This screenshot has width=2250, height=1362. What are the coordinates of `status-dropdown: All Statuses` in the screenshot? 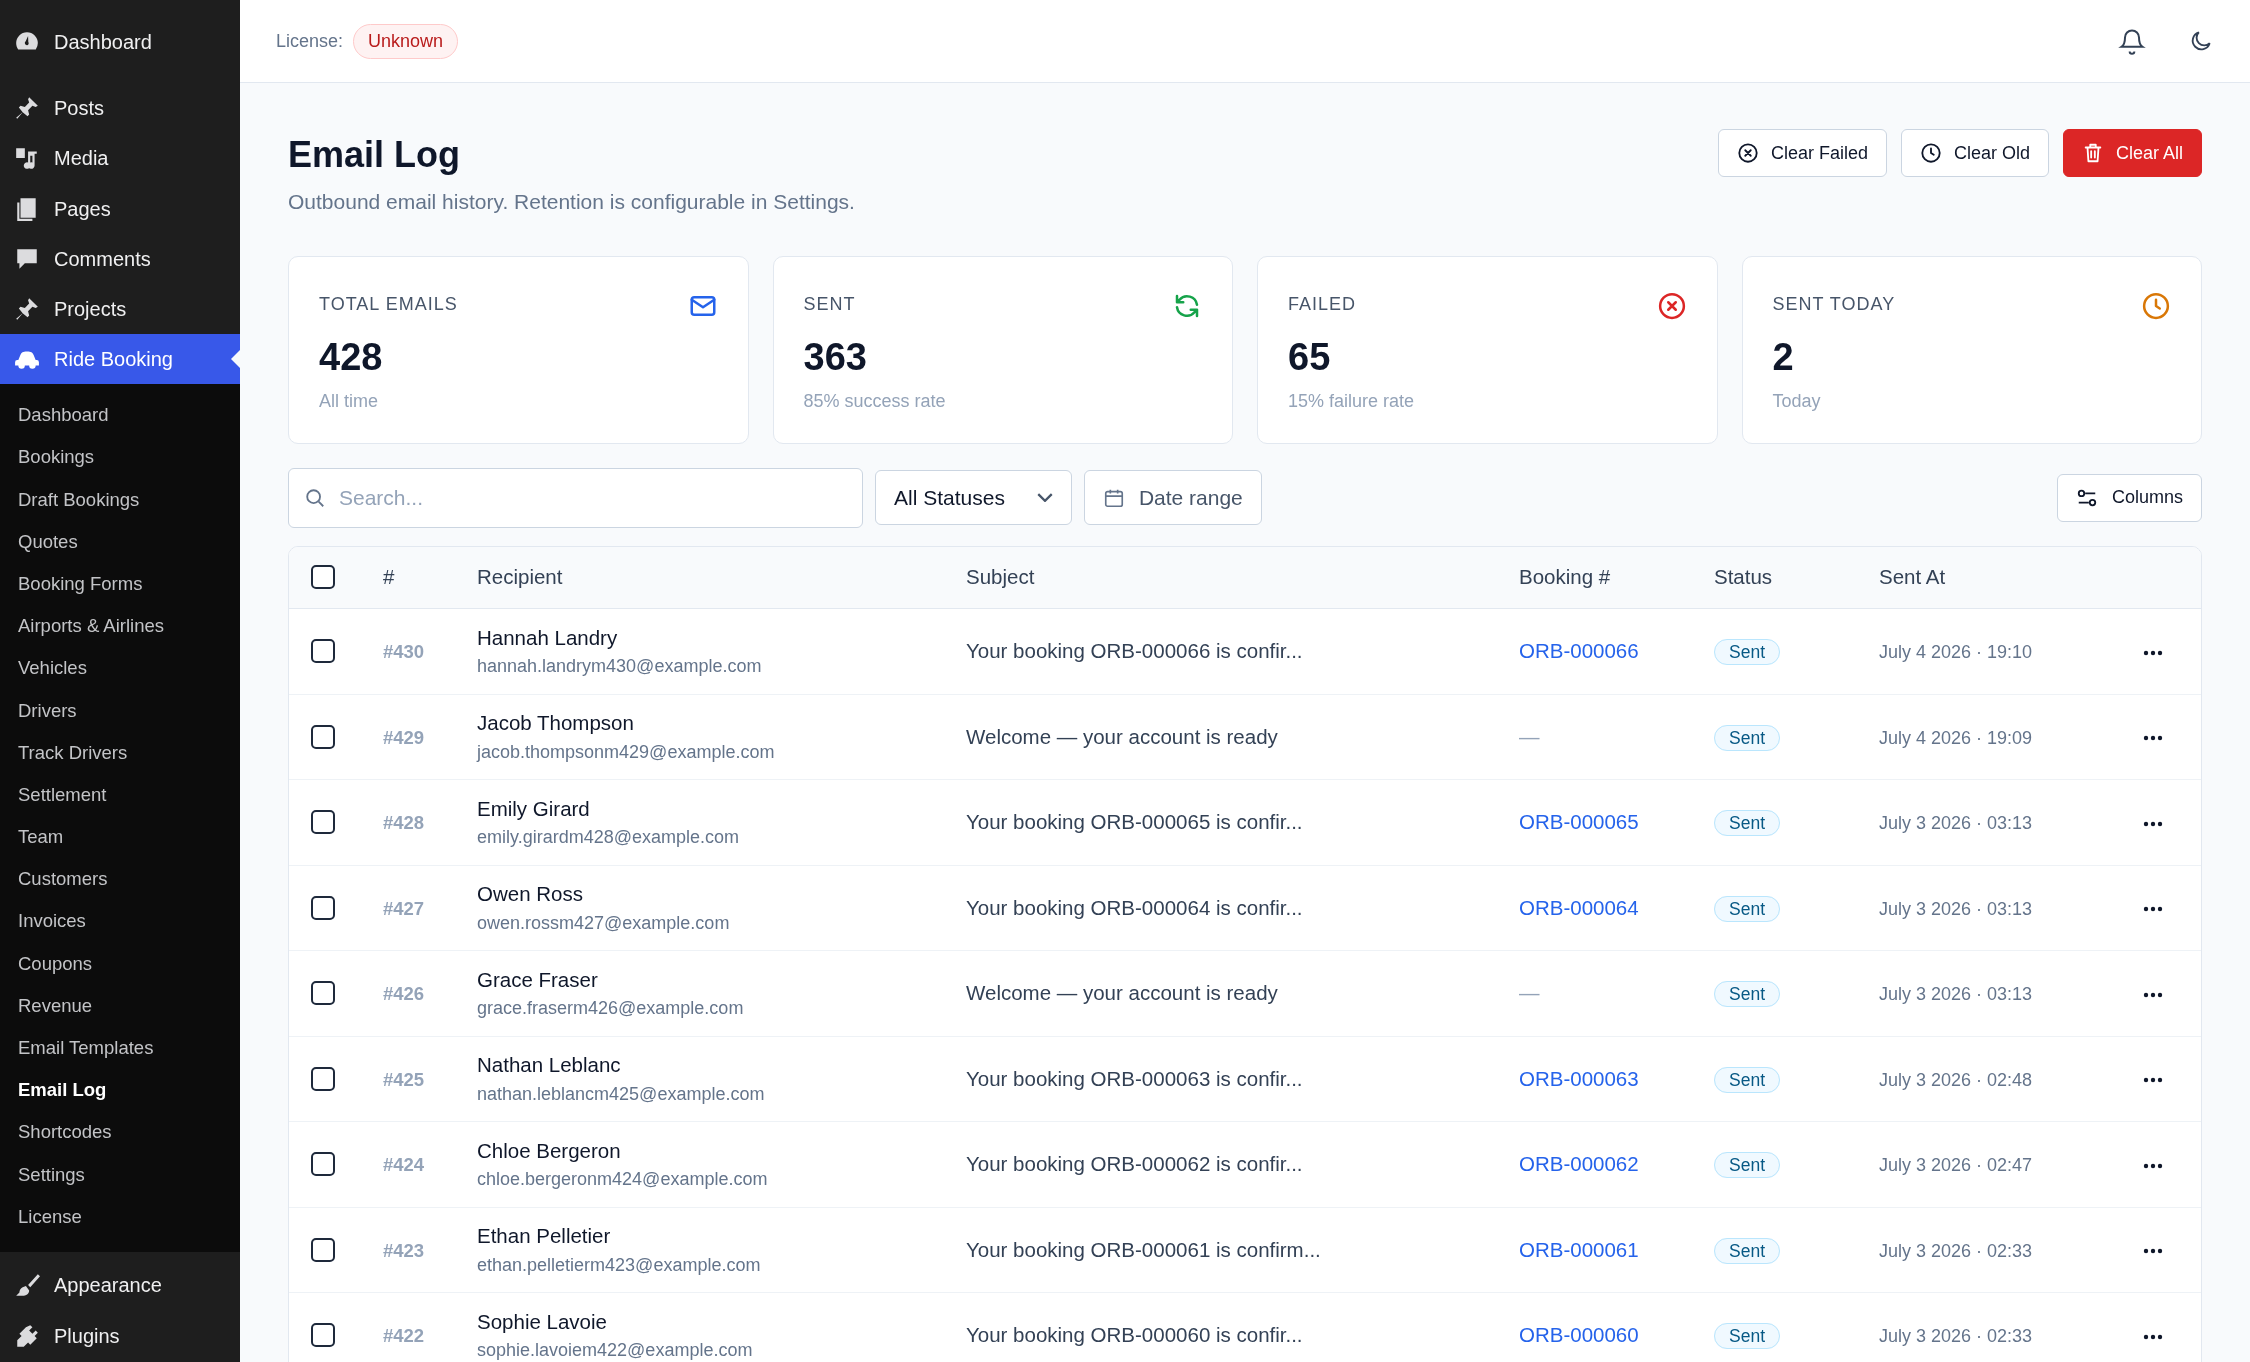 It's located at (973, 498).